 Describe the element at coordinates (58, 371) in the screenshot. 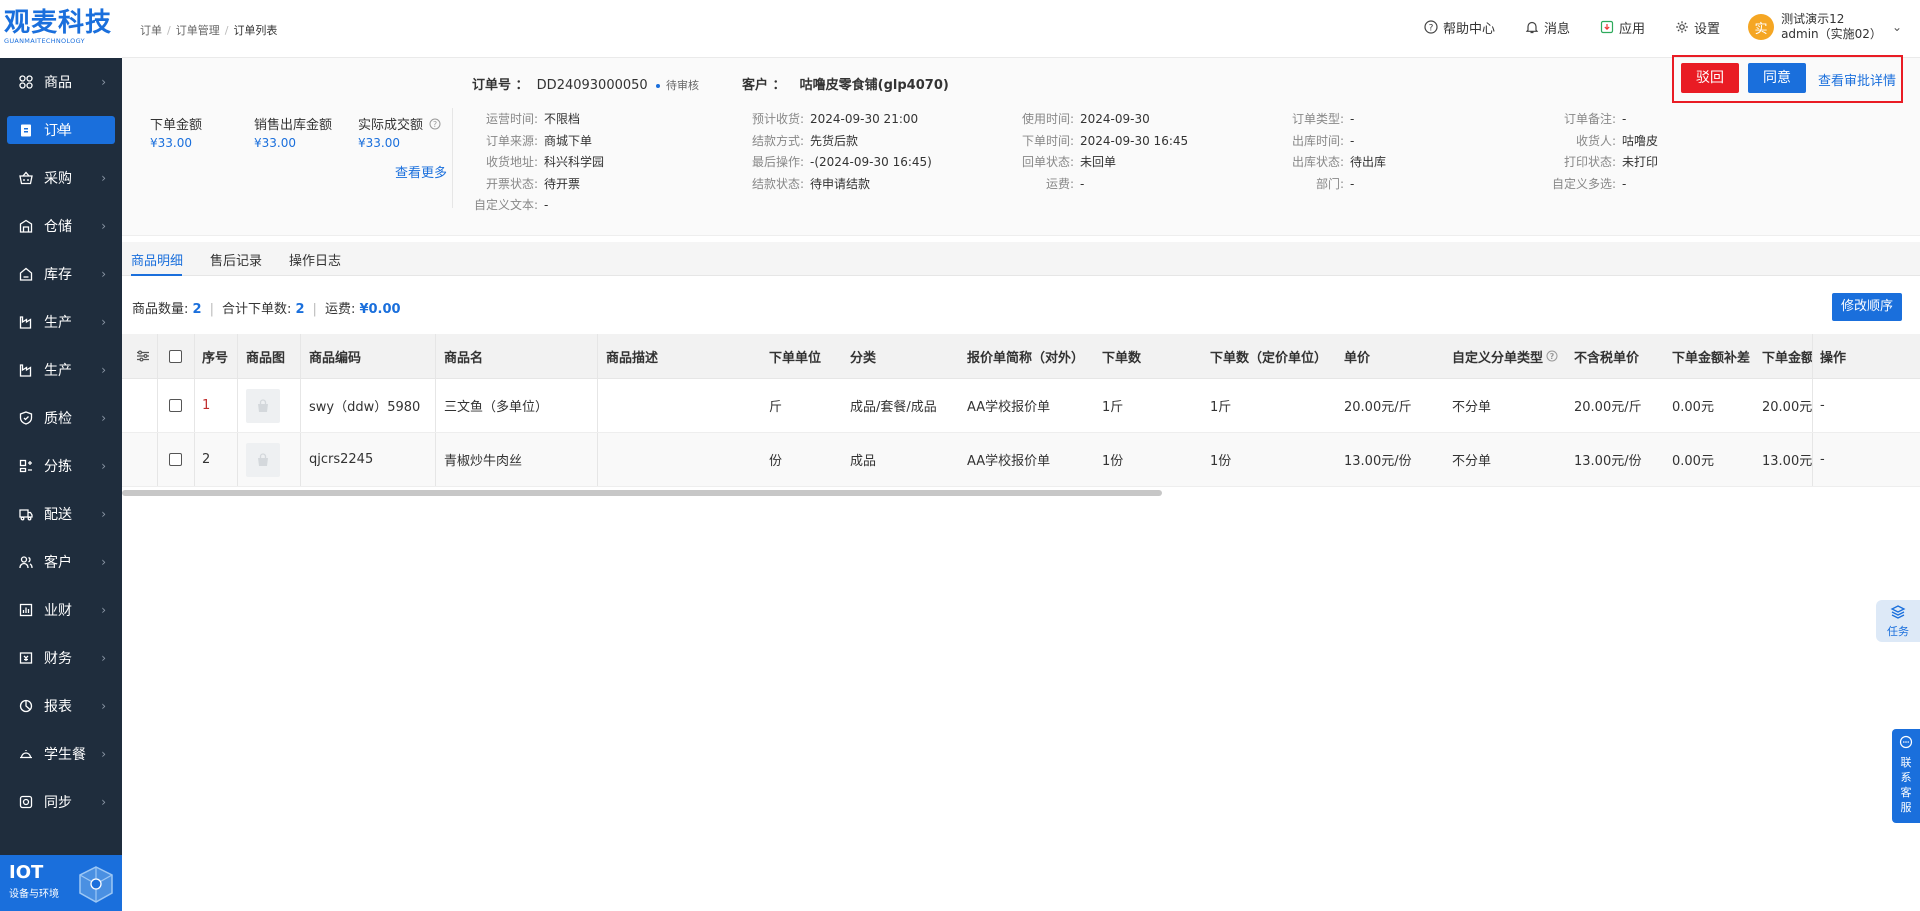

I see `sidebar-item-label: 生产` at that location.